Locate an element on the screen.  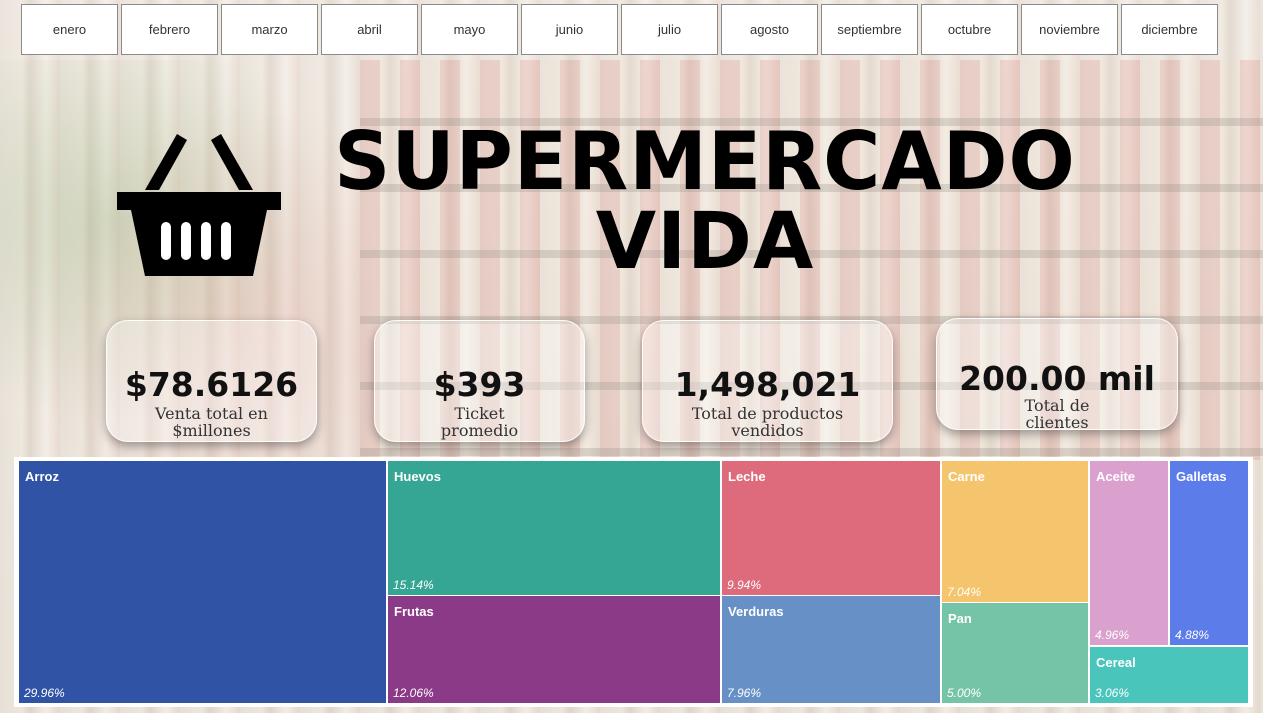
treemap-tile-cereal: Cereal 3.06% is located at coordinates (1169, 675).